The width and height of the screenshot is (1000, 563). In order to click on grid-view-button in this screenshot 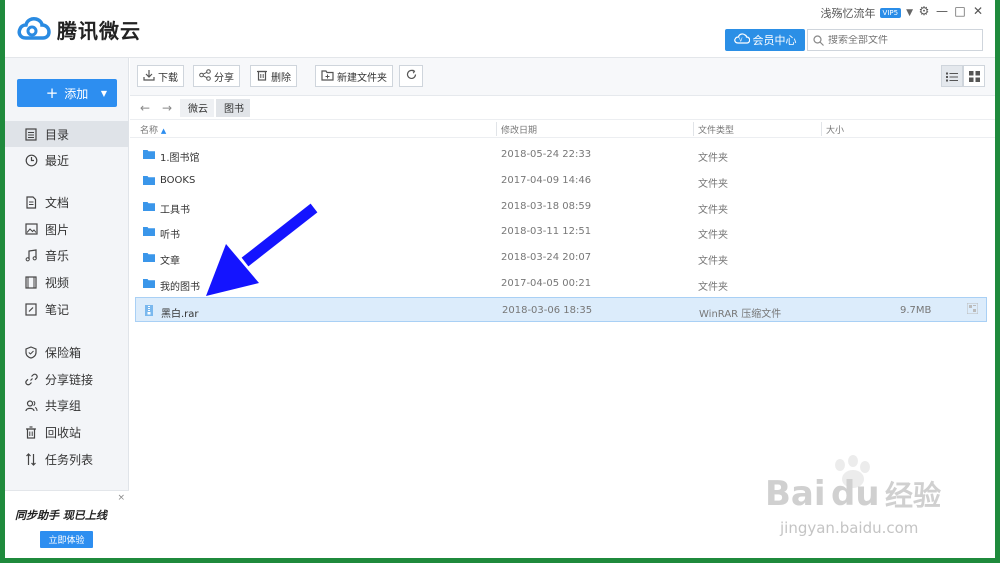, I will do `click(974, 76)`.